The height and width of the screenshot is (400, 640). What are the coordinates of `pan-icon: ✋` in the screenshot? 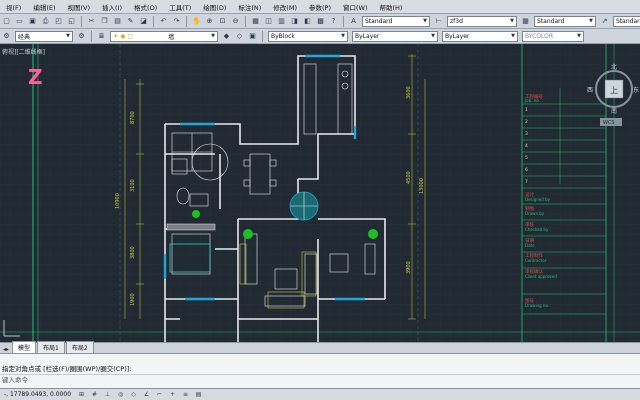 It's located at (196, 21).